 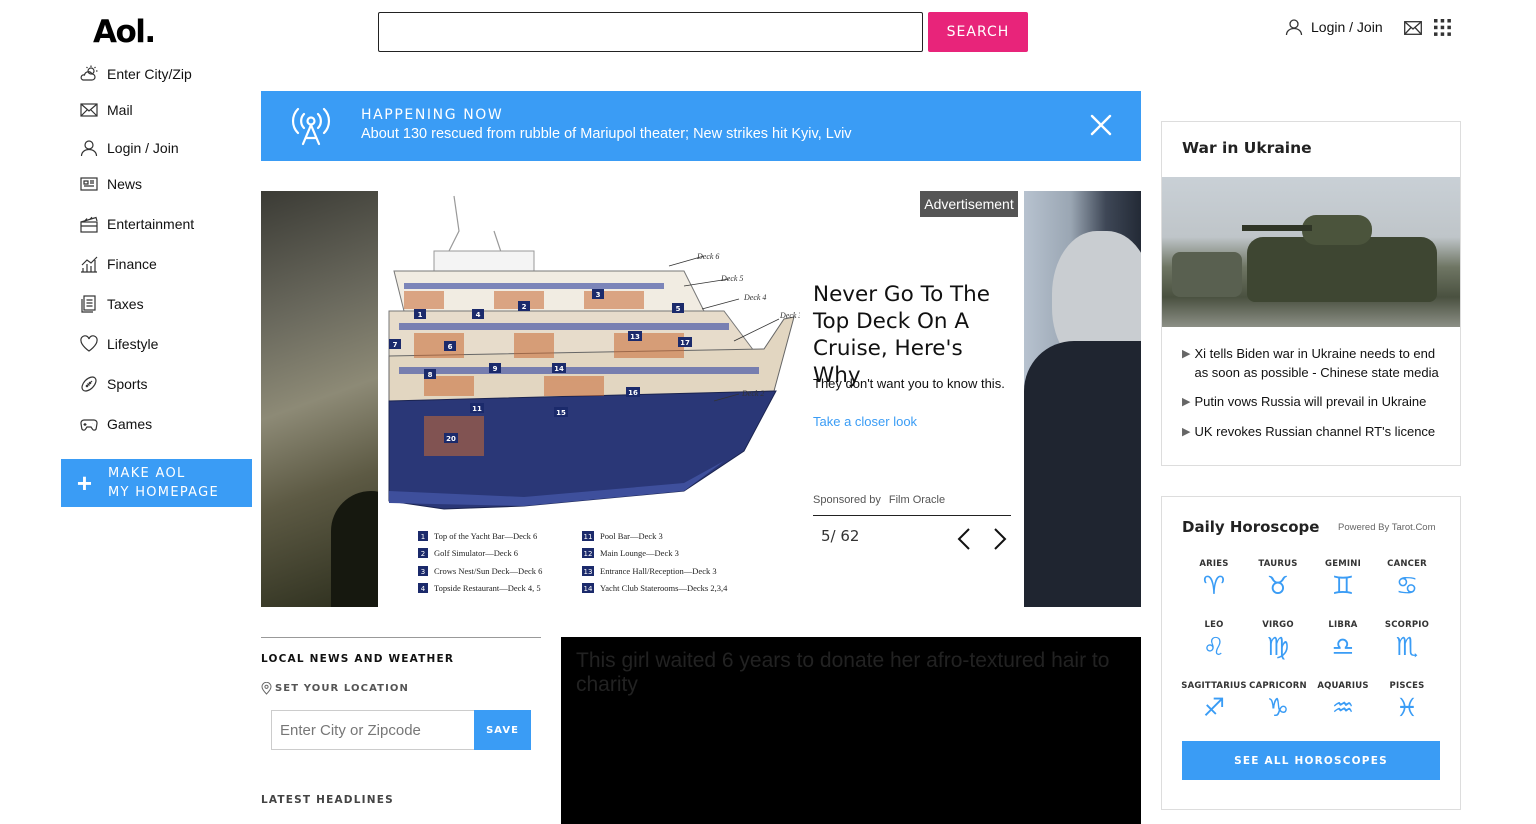 I want to click on user-icon, so click(x=1294, y=27).